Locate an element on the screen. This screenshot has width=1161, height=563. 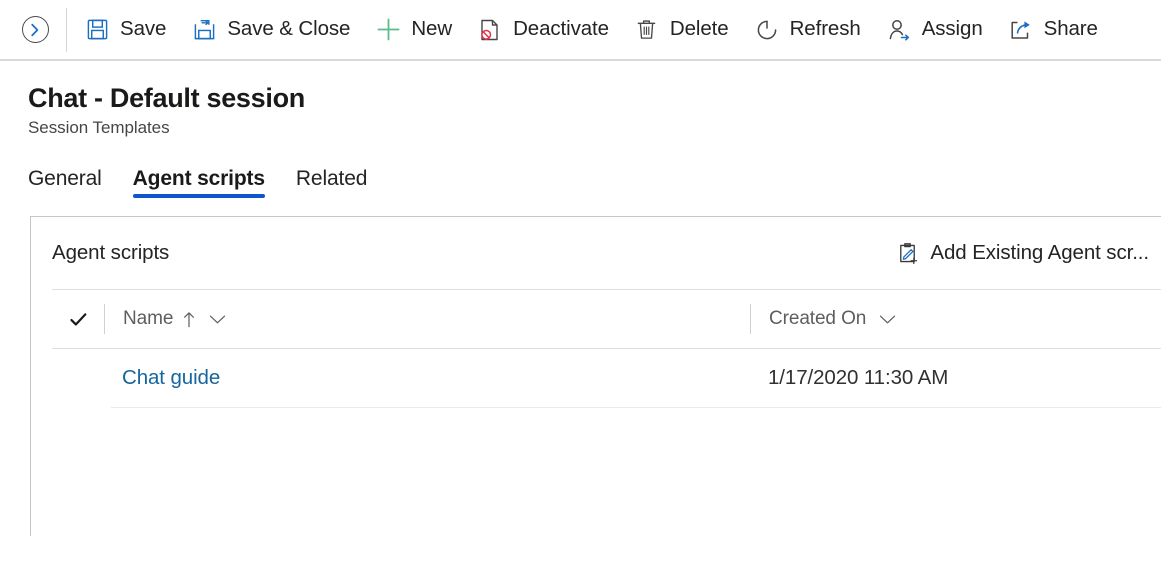
column-header-name: Name is located at coordinates (427, 319).